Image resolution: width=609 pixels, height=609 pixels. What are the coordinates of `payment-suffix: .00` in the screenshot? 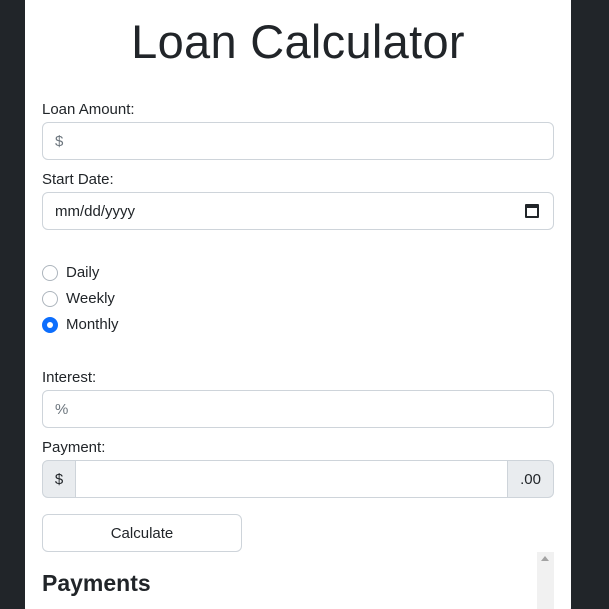 It's located at (530, 479).